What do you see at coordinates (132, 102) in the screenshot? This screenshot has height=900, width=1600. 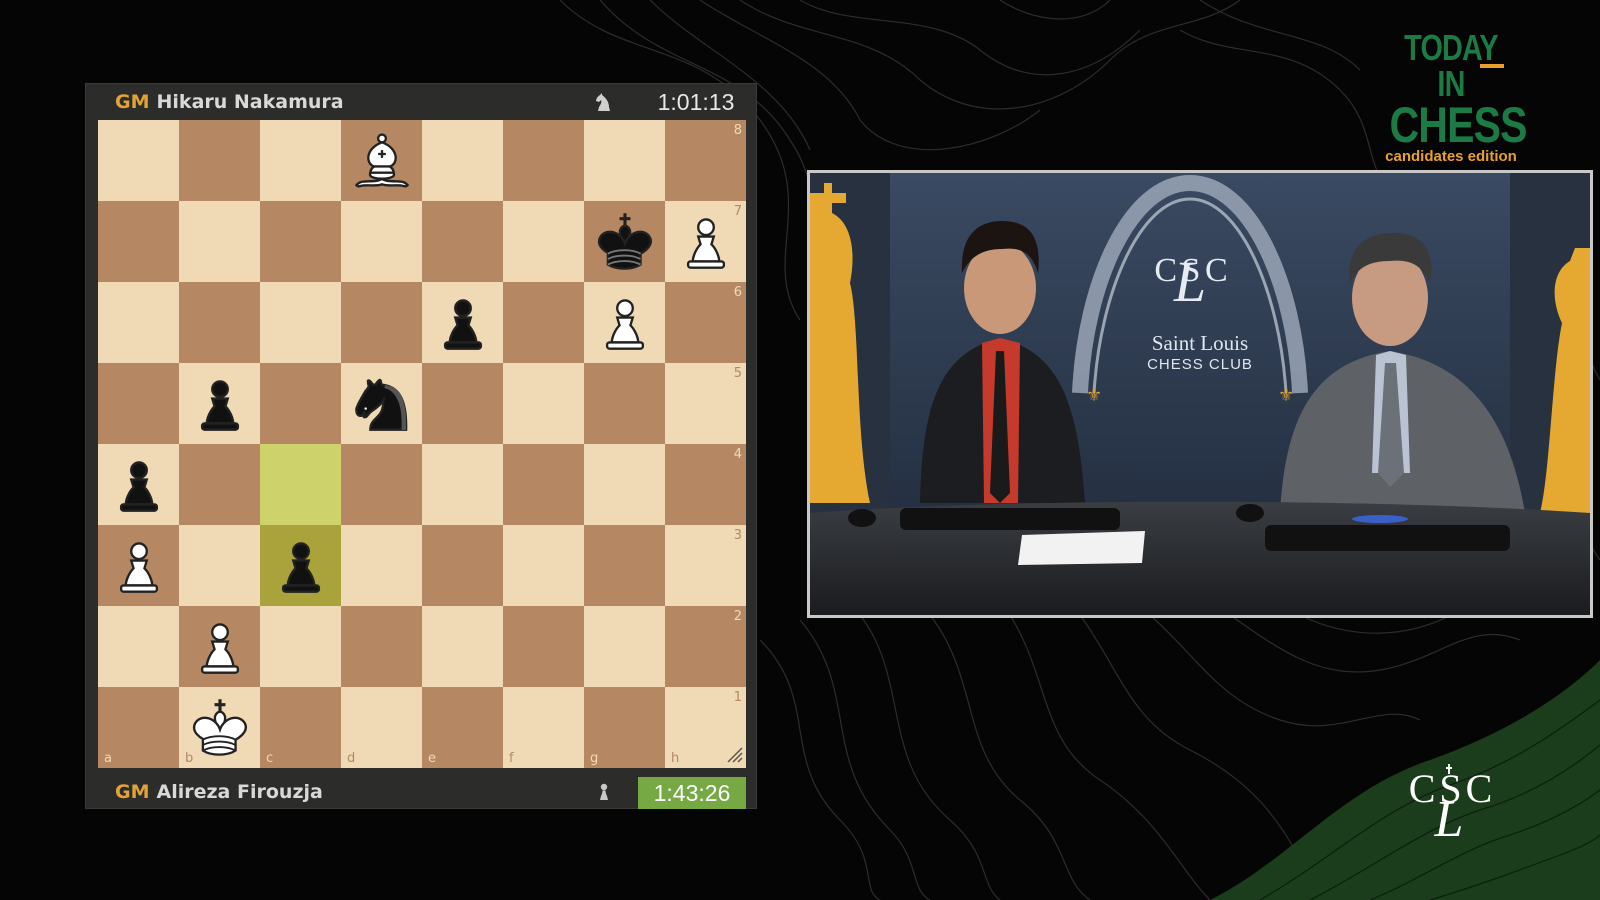 I see `player-title: GM` at bounding box center [132, 102].